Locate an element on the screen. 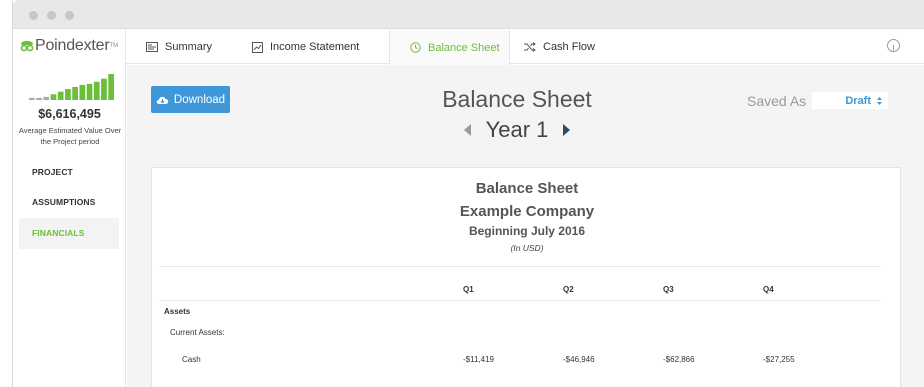 The width and height of the screenshot is (924, 387). nav-item-assumptions: ASSUMPTIONS is located at coordinates (69, 202).